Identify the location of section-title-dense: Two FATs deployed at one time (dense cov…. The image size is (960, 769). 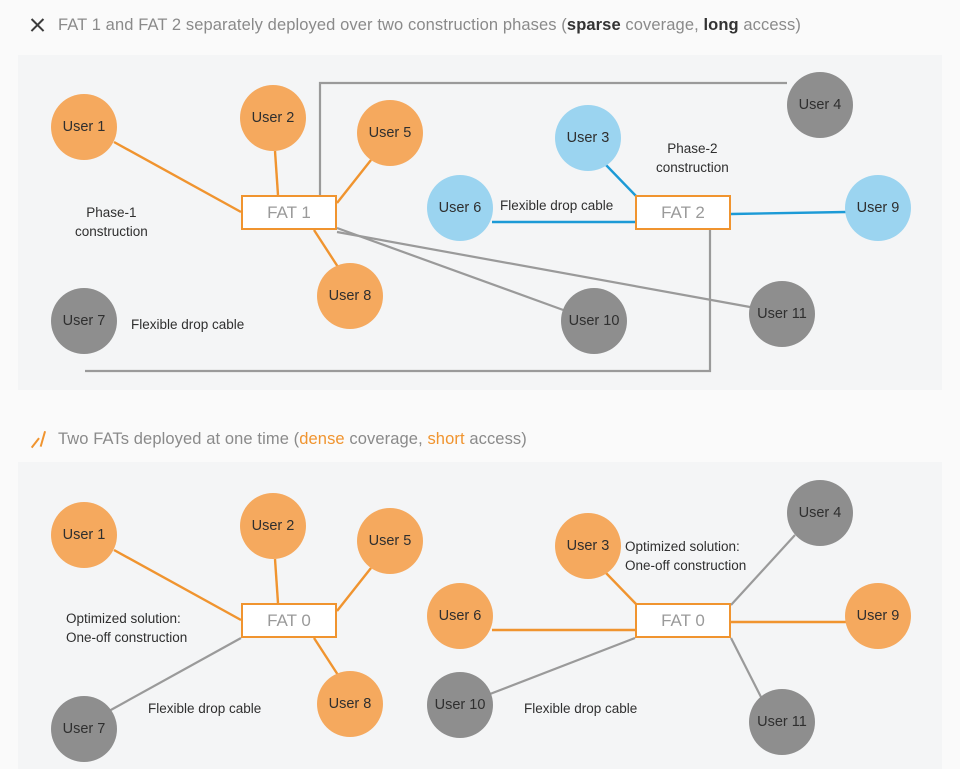
(277, 439).